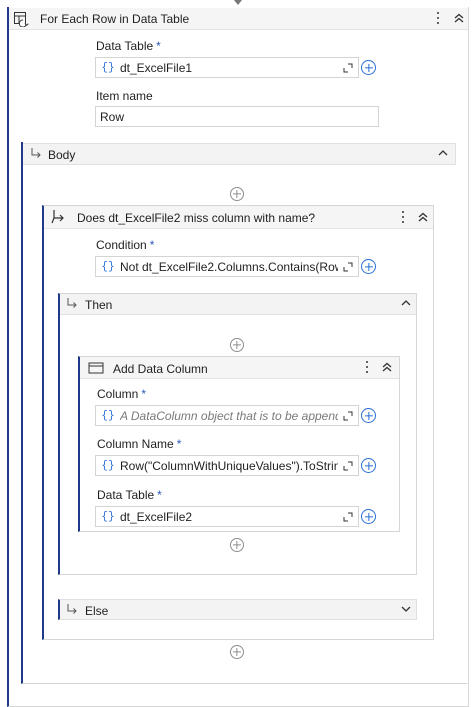 The width and height of the screenshot is (474, 707). I want to click on if-more-options-icon, so click(403, 218).